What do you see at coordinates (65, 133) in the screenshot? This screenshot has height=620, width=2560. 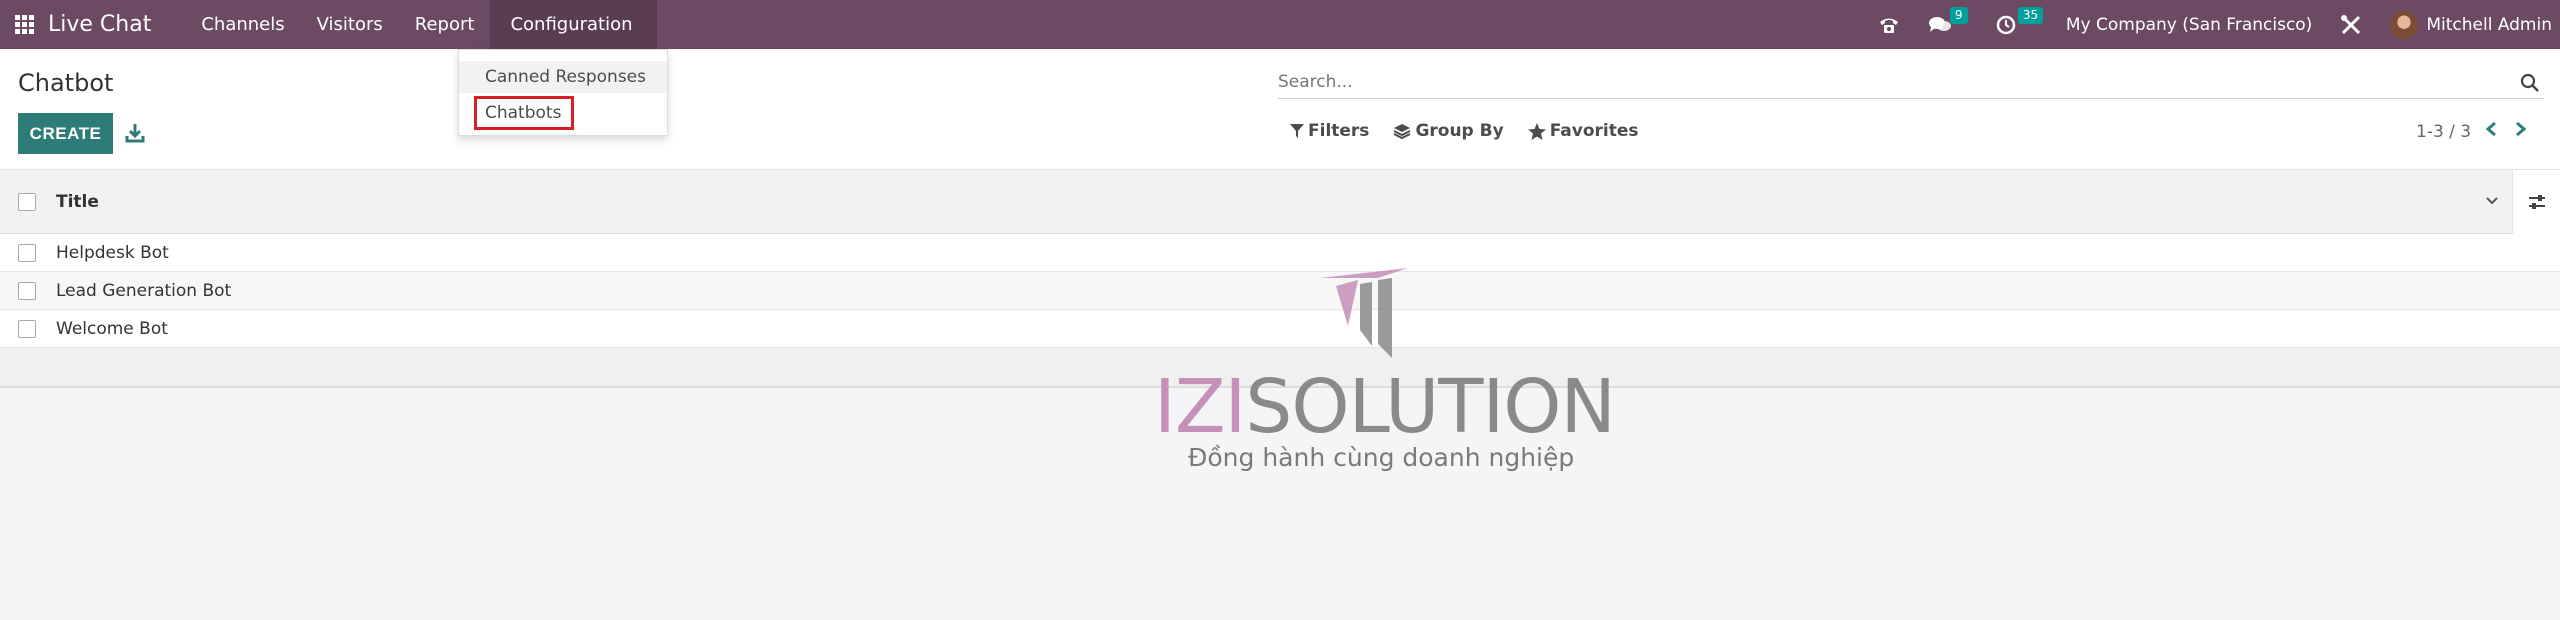 I see `create-button: CREATE` at bounding box center [65, 133].